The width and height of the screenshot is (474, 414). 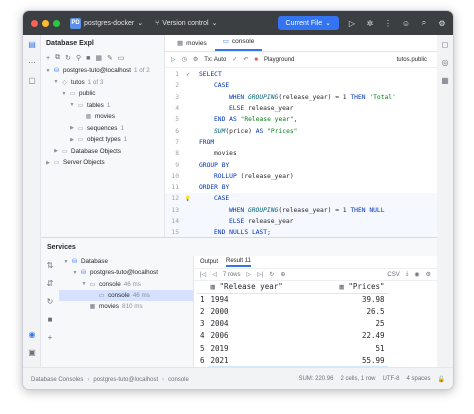 What do you see at coordinates (214, 274) in the screenshot?
I see `prev-page-icon: ◁` at bounding box center [214, 274].